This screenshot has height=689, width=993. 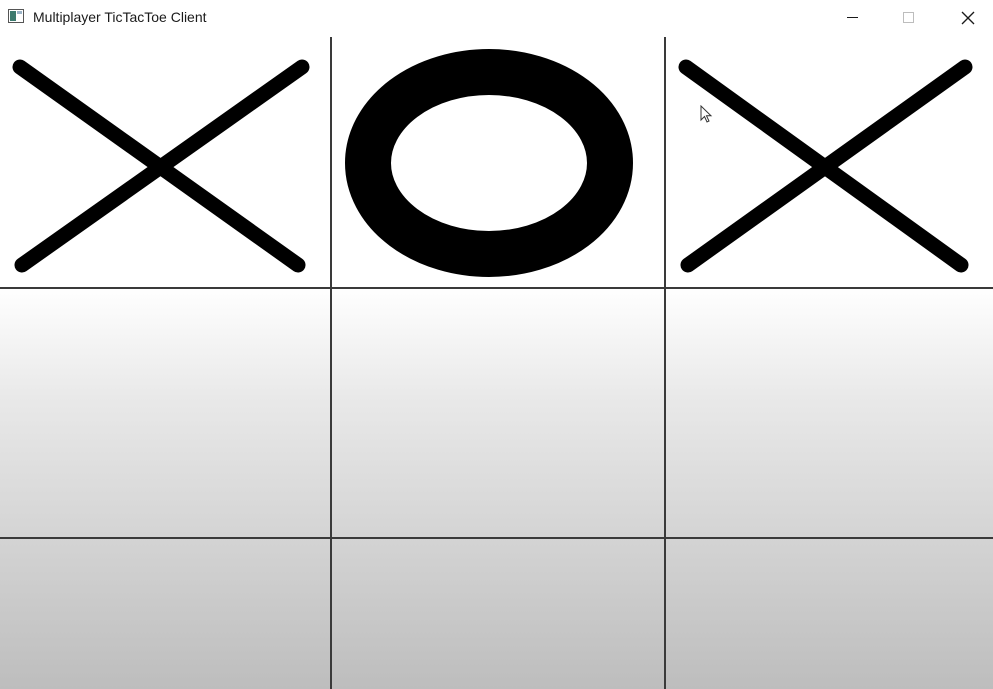 I want to click on close-button, so click(x=967, y=18).